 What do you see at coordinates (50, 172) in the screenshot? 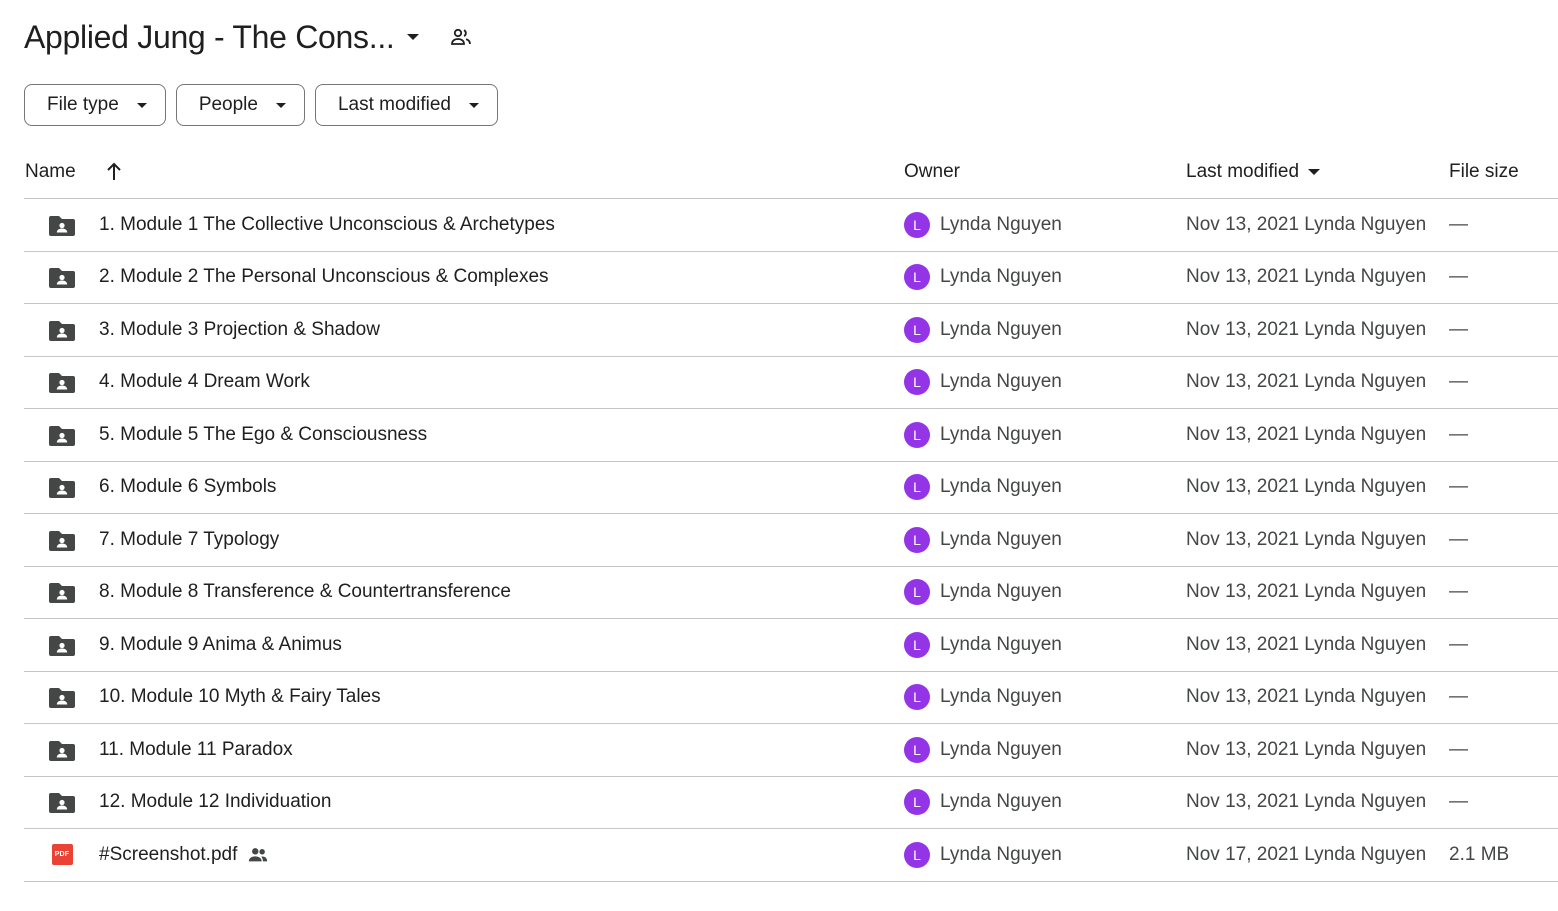
I see `column-header-name: Name` at bounding box center [50, 172].